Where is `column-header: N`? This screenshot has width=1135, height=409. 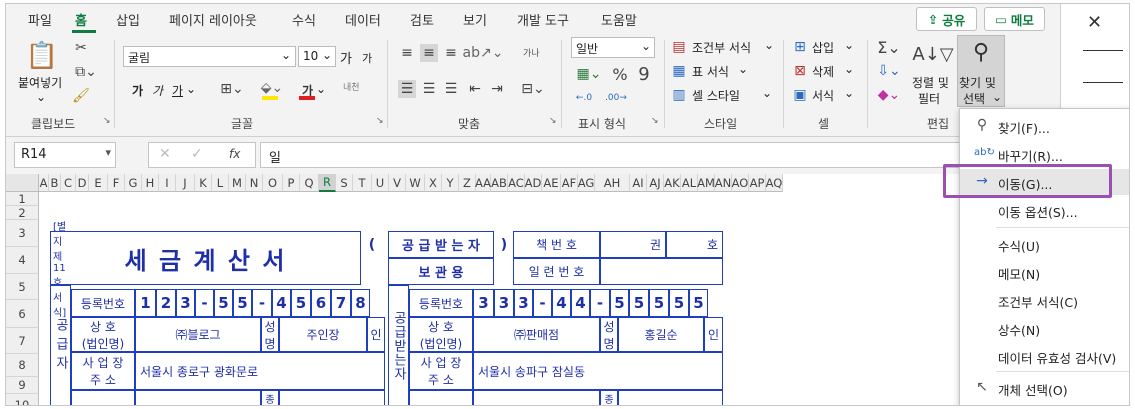 column-header: N is located at coordinates (254, 183).